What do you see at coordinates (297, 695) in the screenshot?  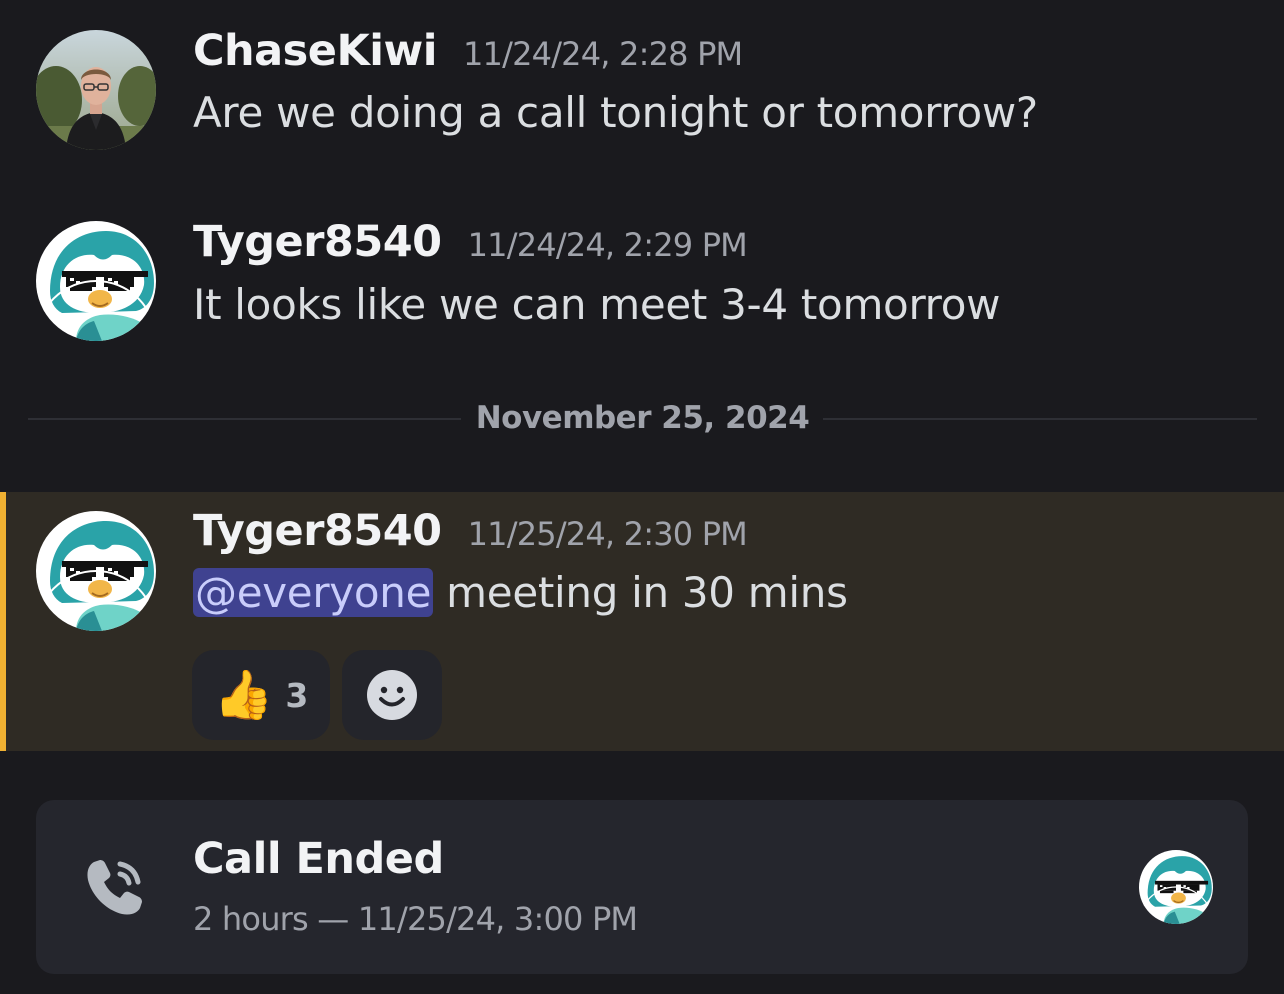 I see `reaction-count: 3` at bounding box center [297, 695].